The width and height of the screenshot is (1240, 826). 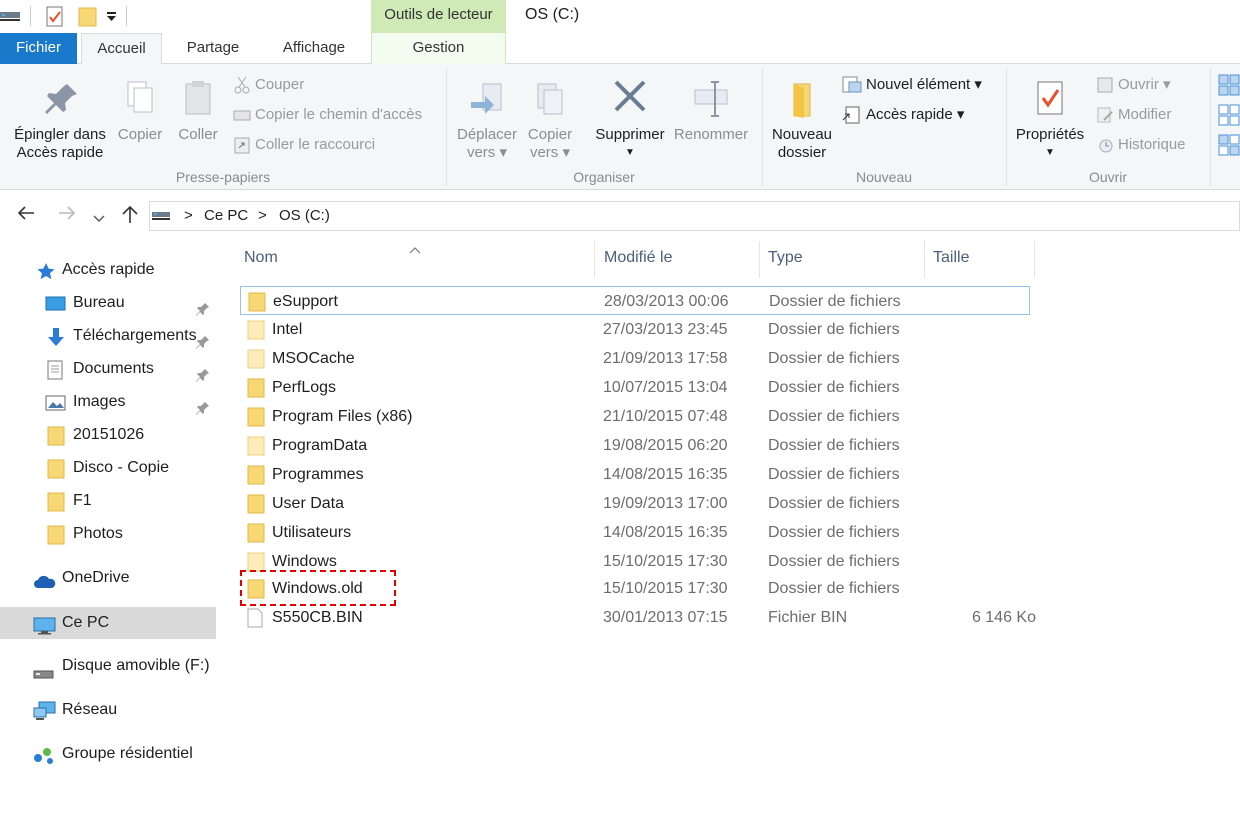 I want to click on delete-button: Supprimer ▼, so click(x=630, y=120).